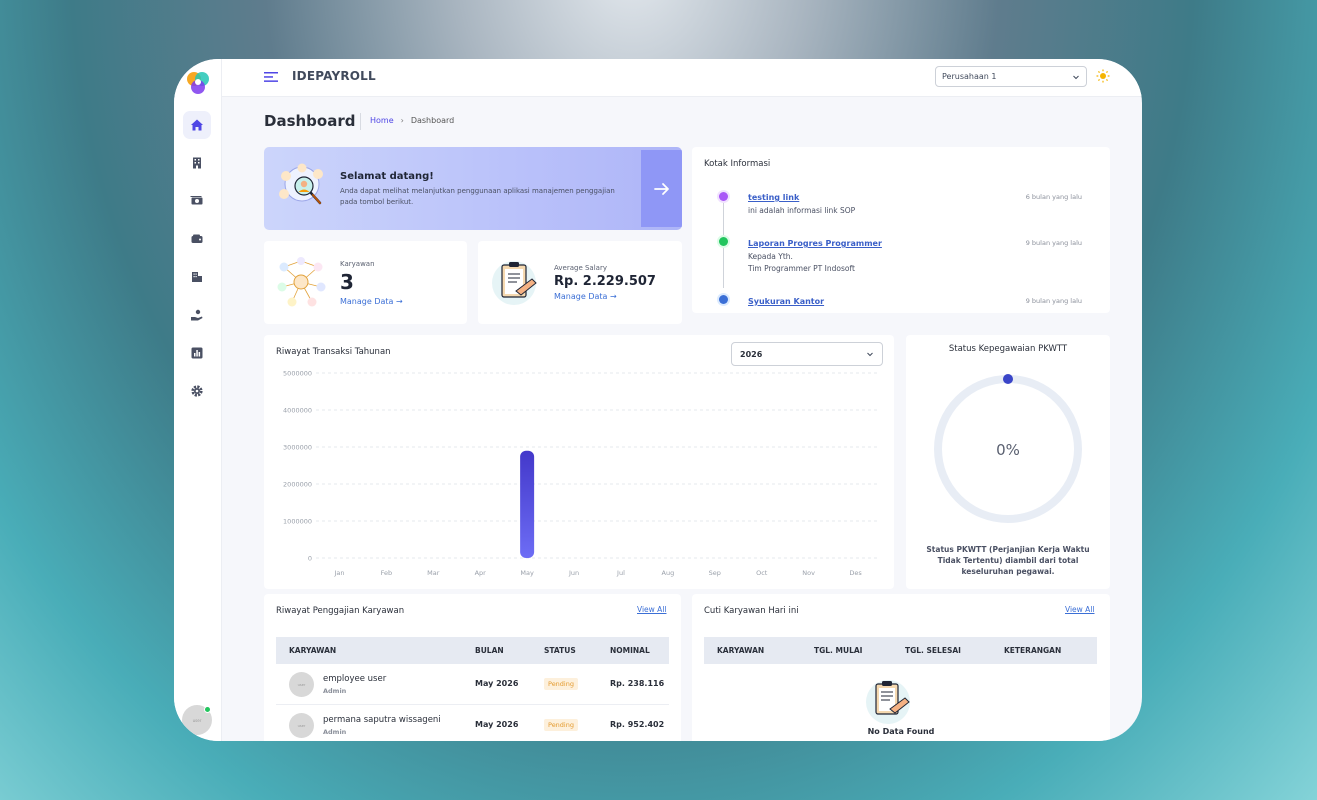 This screenshot has height=800, width=1317. Describe the element at coordinates (773, 197) in the screenshot. I see `info-item-title: testing link` at that location.